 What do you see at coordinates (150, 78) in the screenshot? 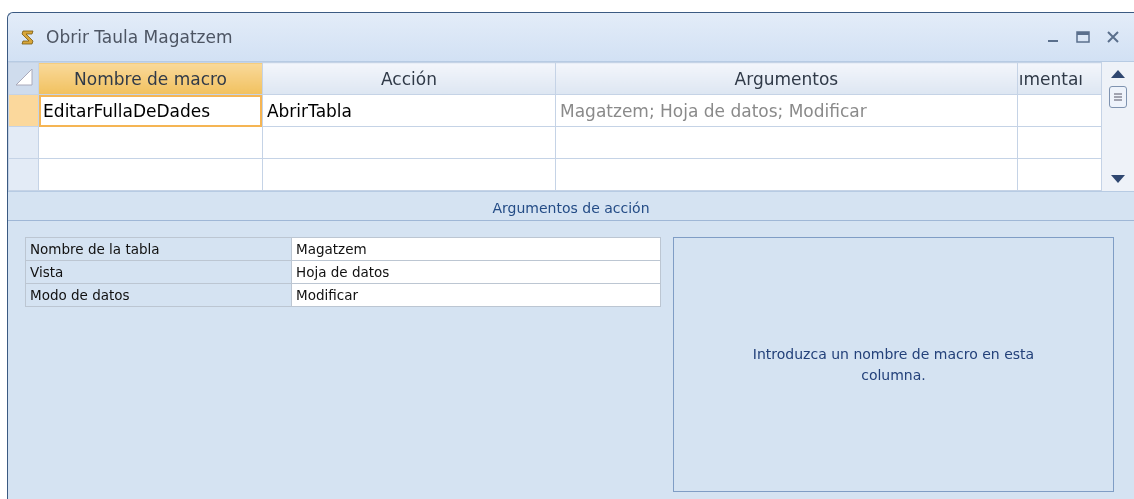
I see `column-header: Nombre de macro` at bounding box center [150, 78].